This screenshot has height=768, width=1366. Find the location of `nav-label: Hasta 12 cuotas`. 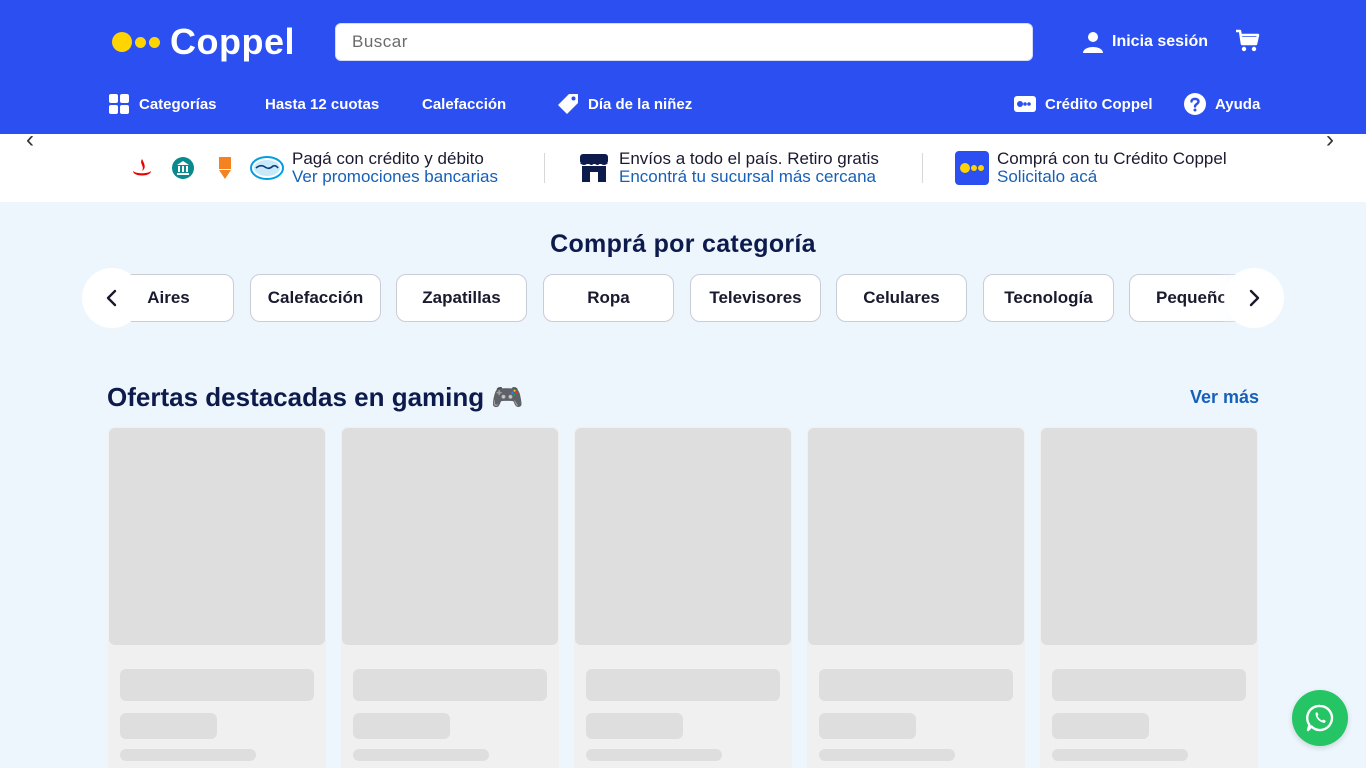

nav-label: Hasta 12 cuotas is located at coordinates (322, 104).